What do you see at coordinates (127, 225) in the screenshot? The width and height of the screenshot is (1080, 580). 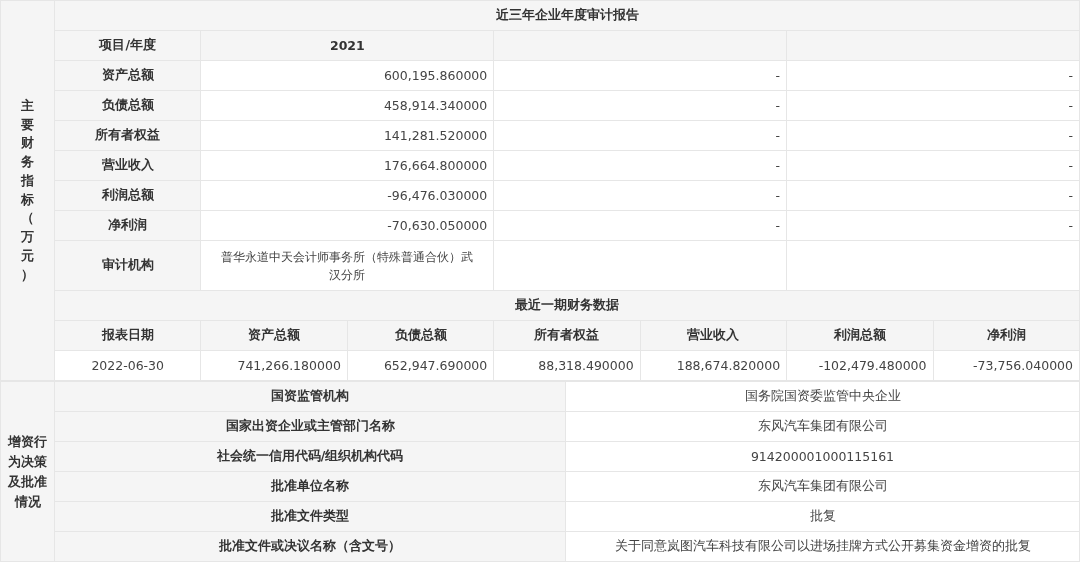 I see `row-header: 净利润` at bounding box center [127, 225].